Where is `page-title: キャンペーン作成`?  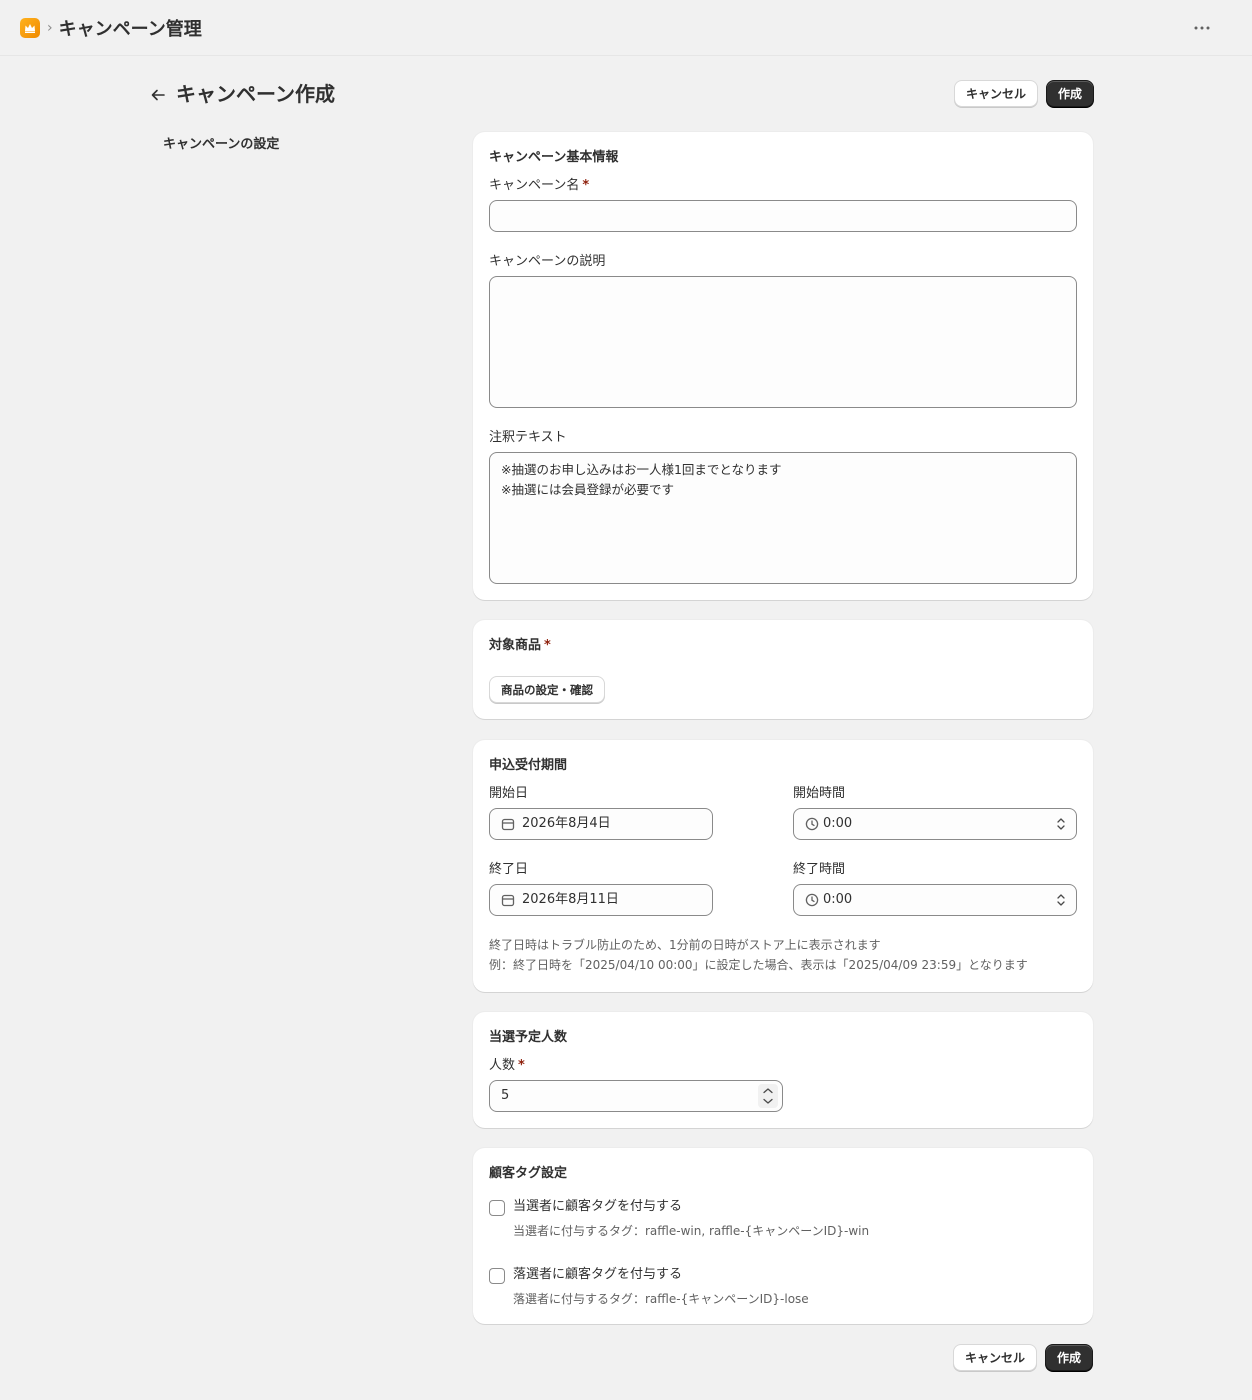
page-title: キャンペーン作成 is located at coordinates (255, 94).